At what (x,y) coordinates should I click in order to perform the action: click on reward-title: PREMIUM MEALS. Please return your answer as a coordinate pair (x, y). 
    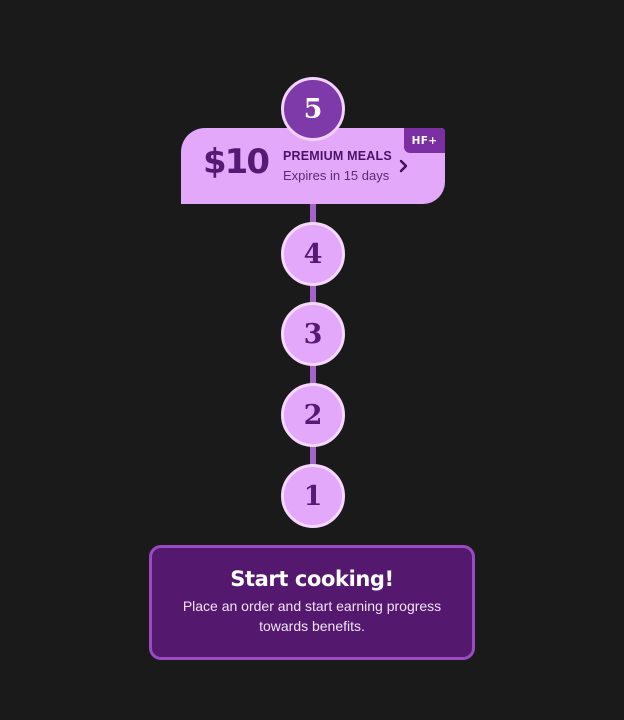
    Looking at the image, I should click on (337, 156).